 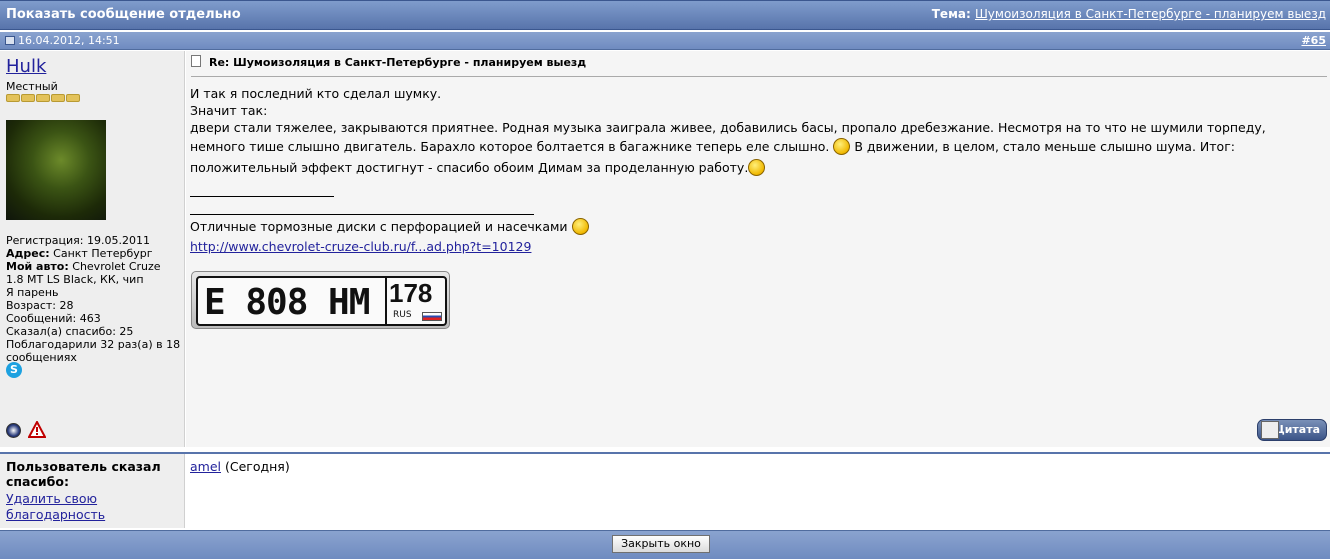 I want to click on thanks-title: Пользователь сказал спасибо:, so click(x=83, y=474).